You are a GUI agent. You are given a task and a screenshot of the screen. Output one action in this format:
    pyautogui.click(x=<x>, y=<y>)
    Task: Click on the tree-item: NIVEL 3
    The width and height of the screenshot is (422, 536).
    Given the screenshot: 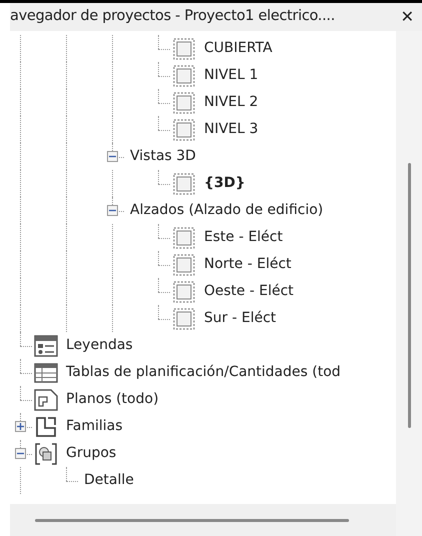 What is the action you would take?
    pyautogui.click(x=231, y=129)
    